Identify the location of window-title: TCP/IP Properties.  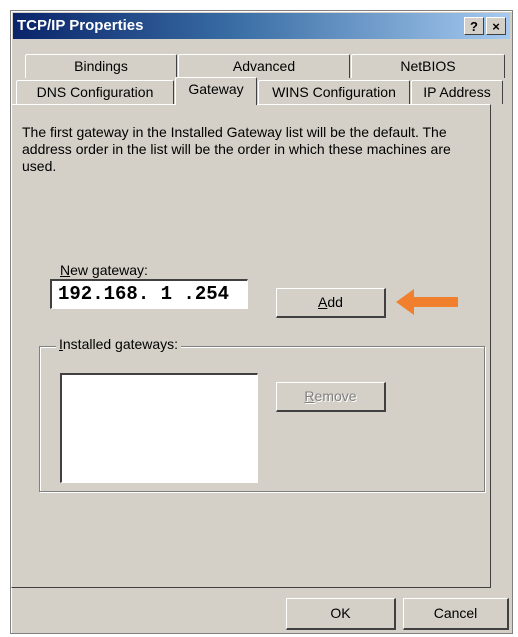
(80, 25).